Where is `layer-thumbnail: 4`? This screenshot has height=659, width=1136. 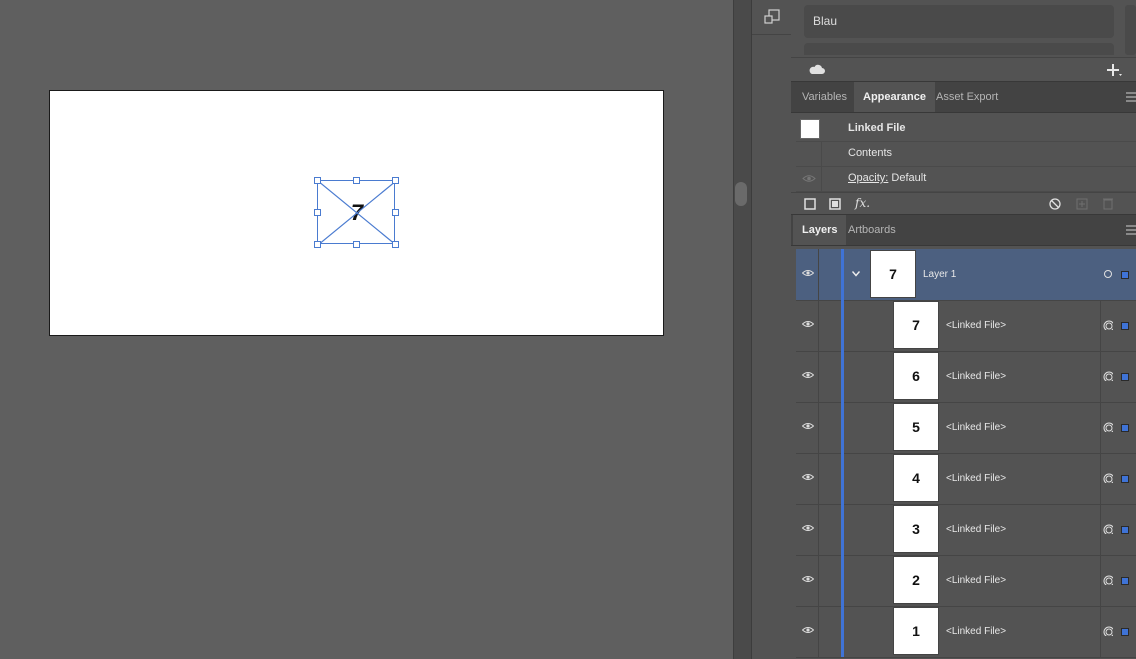
layer-thumbnail: 4 is located at coordinates (916, 478).